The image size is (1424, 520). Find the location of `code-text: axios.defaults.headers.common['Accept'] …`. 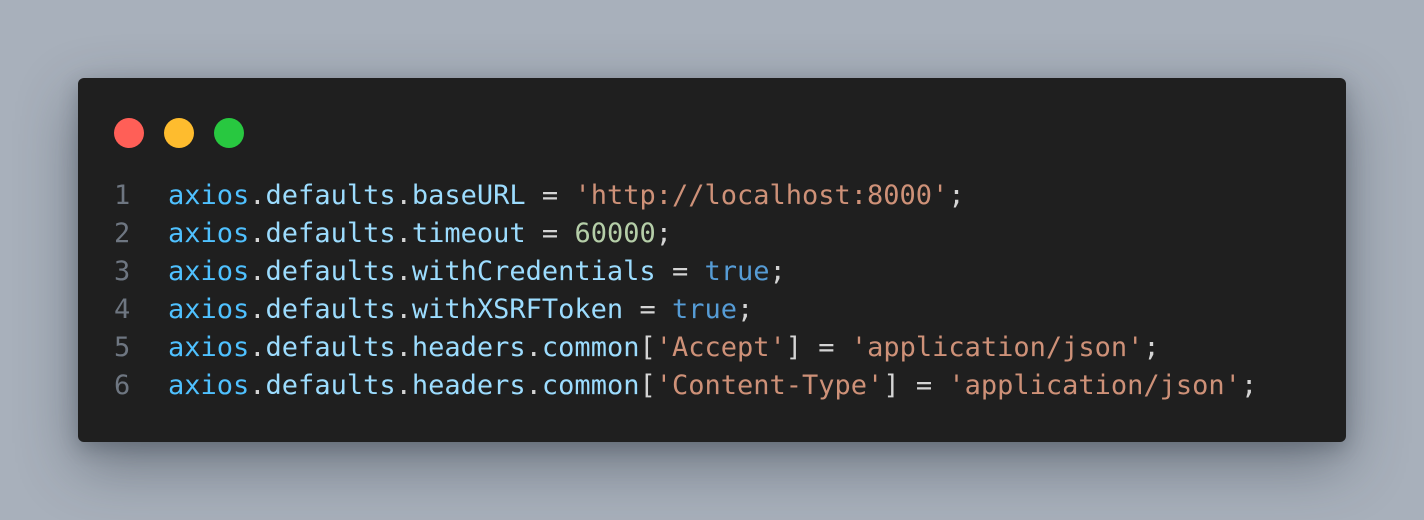

code-text: axios.defaults.headers.common['Accept'] … is located at coordinates (664, 348).